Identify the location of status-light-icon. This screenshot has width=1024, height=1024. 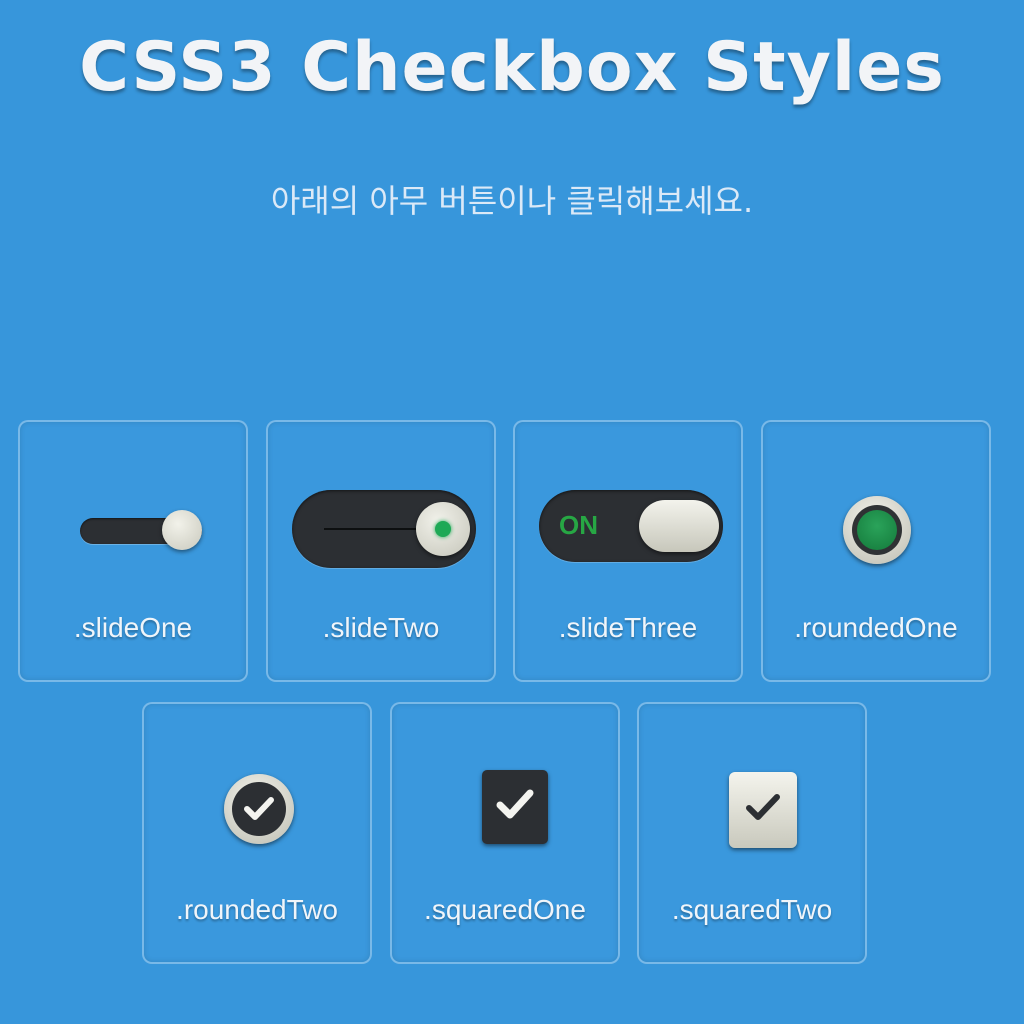
(443, 529).